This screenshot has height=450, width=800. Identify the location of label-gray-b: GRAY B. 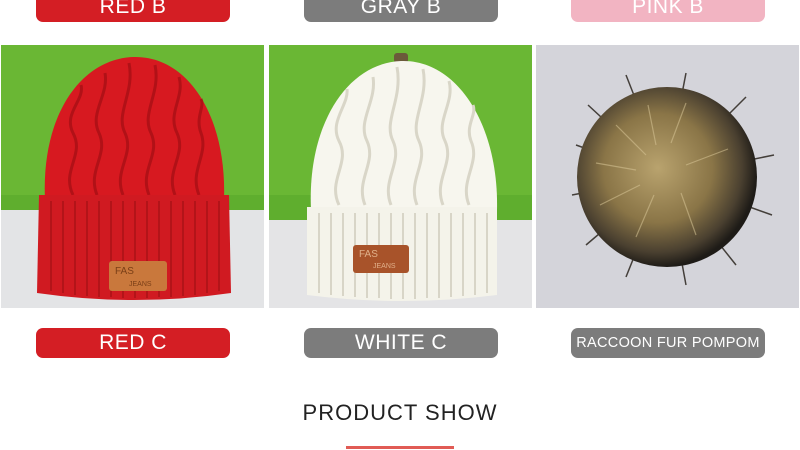
(401, 11).